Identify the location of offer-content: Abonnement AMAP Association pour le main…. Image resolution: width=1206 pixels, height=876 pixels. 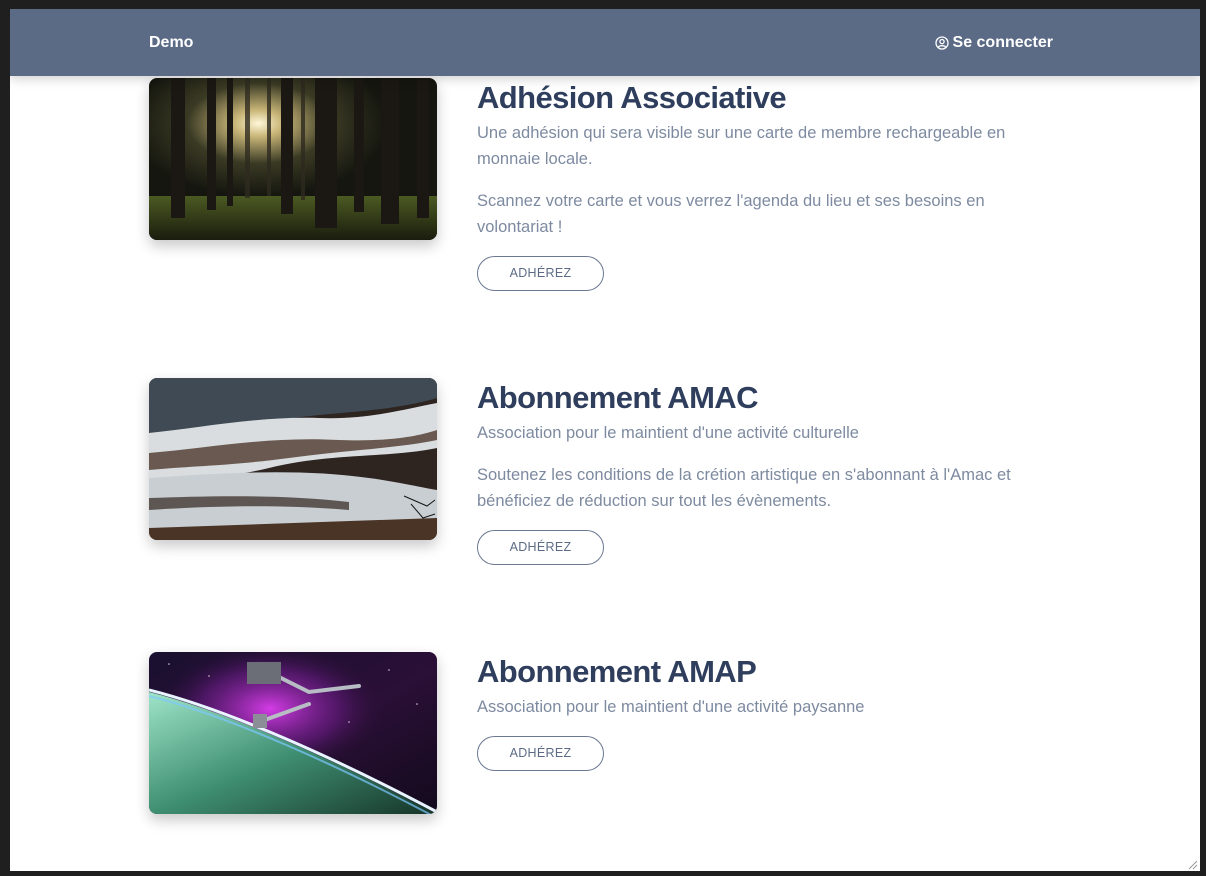
(747, 711).